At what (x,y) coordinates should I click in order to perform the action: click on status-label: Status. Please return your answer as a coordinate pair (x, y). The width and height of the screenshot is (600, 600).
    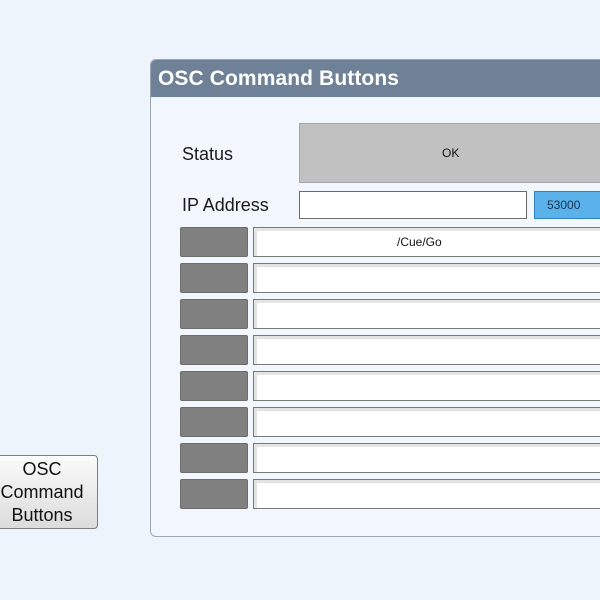
    Looking at the image, I should click on (208, 154).